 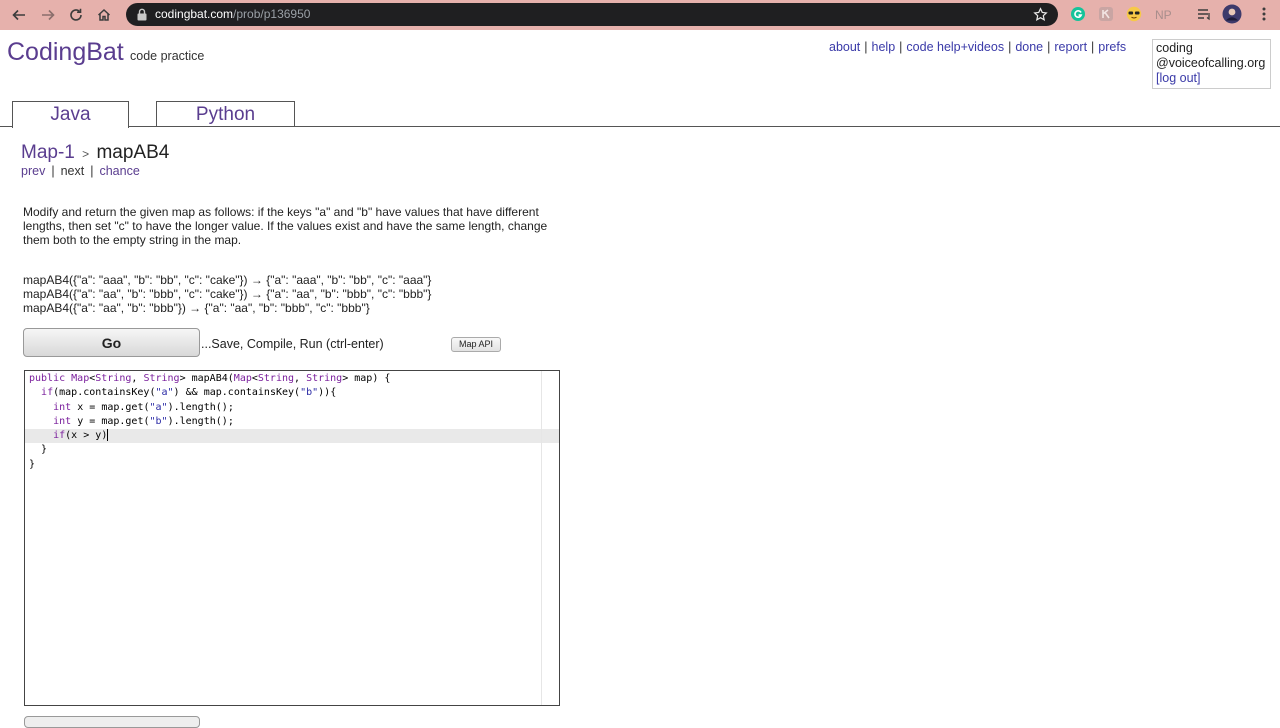 I want to click on breadcrumb-category-link: Map-1, so click(x=48, y=152).